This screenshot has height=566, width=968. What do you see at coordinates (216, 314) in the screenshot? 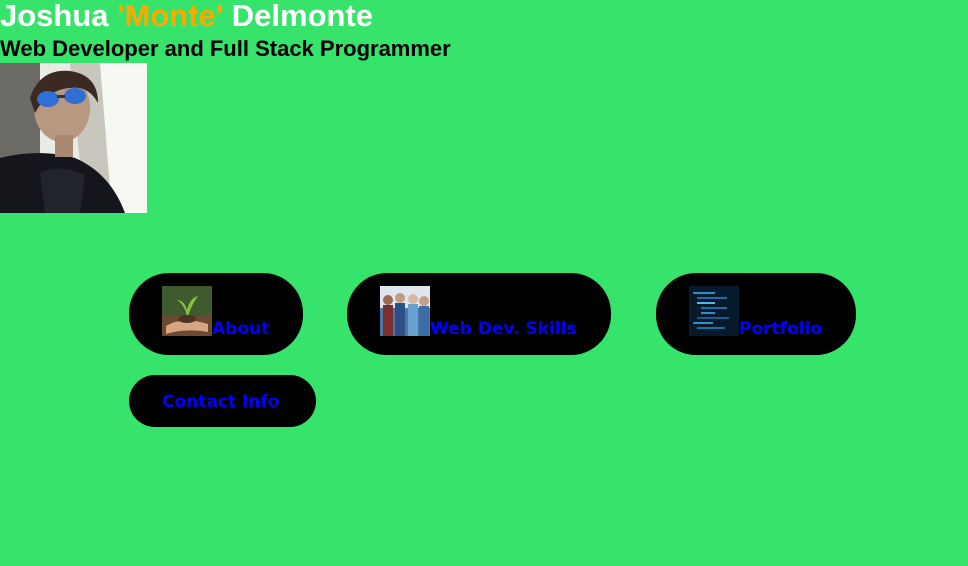
I see `about-button: About` at bounding box center [216, 314].